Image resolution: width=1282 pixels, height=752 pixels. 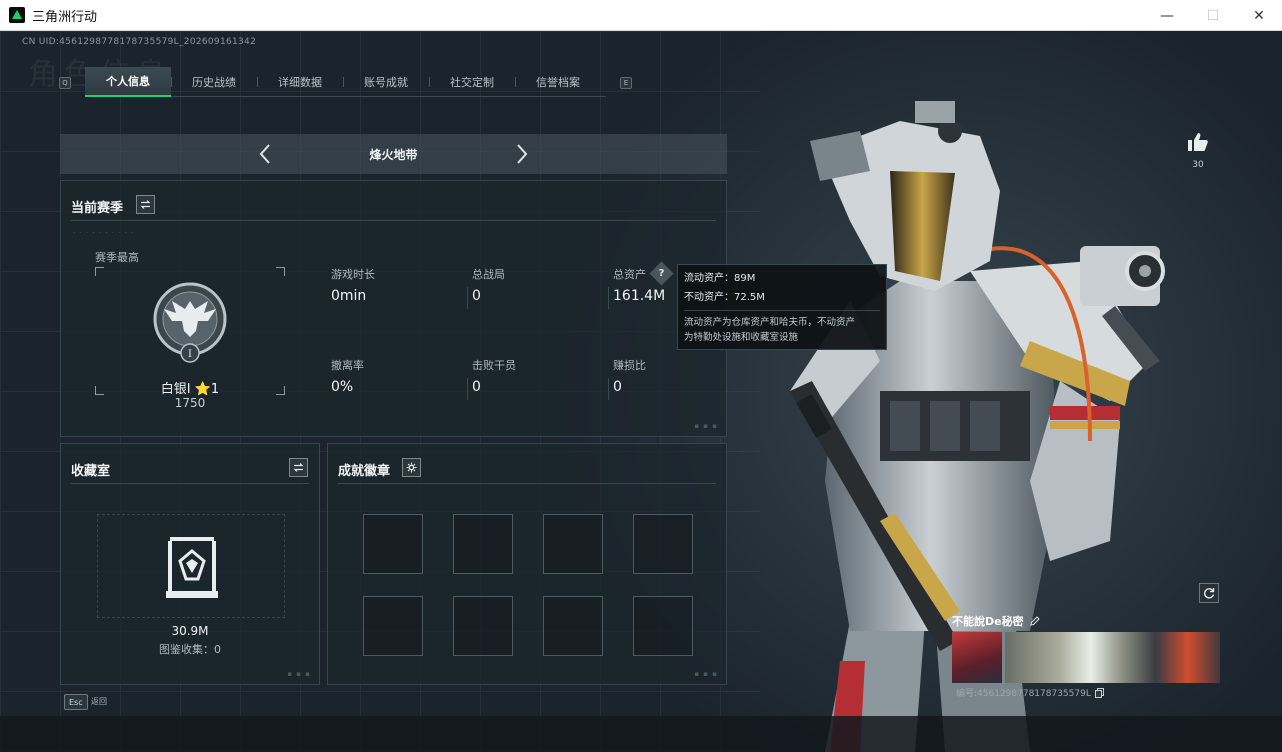 What do you see at coordinates (190, 389) in the screenshot?
I see `rank-name: 白银I ⭐1` at bounding box center [190, 389].